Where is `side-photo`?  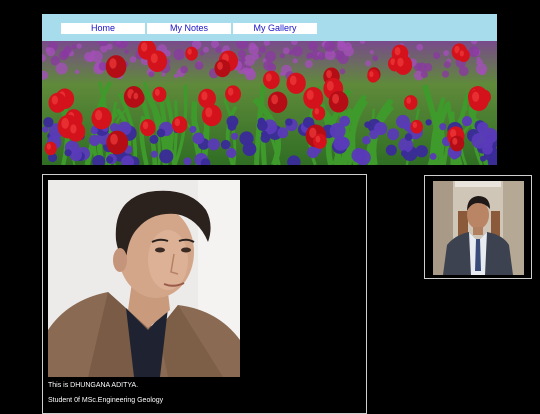 side-photo is located at coordinates (478, 228).